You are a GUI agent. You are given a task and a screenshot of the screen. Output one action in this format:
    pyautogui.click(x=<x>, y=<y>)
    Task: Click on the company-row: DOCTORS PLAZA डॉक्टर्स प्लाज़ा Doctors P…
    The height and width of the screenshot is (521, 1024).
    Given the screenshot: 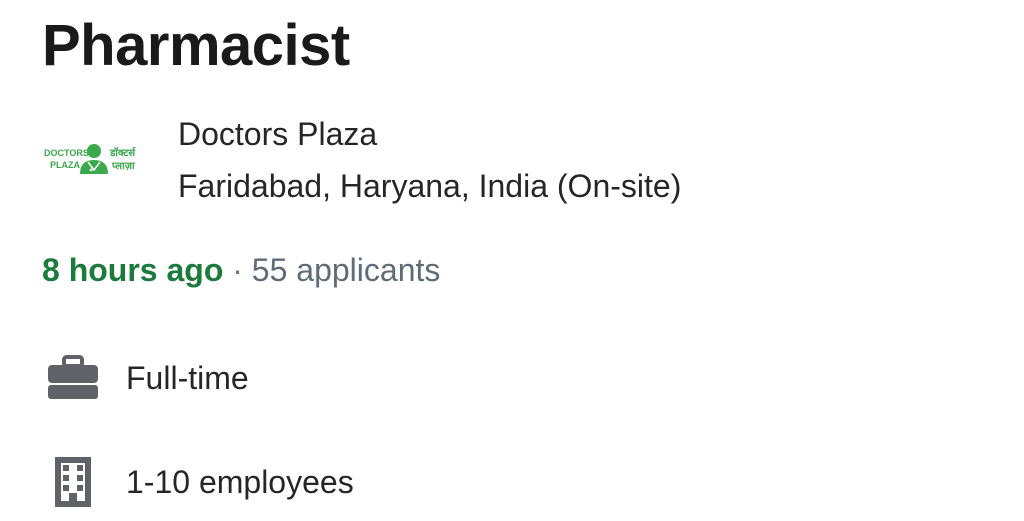 What is the action you would take?
    pyautogui.click(x=361, y=160)
    